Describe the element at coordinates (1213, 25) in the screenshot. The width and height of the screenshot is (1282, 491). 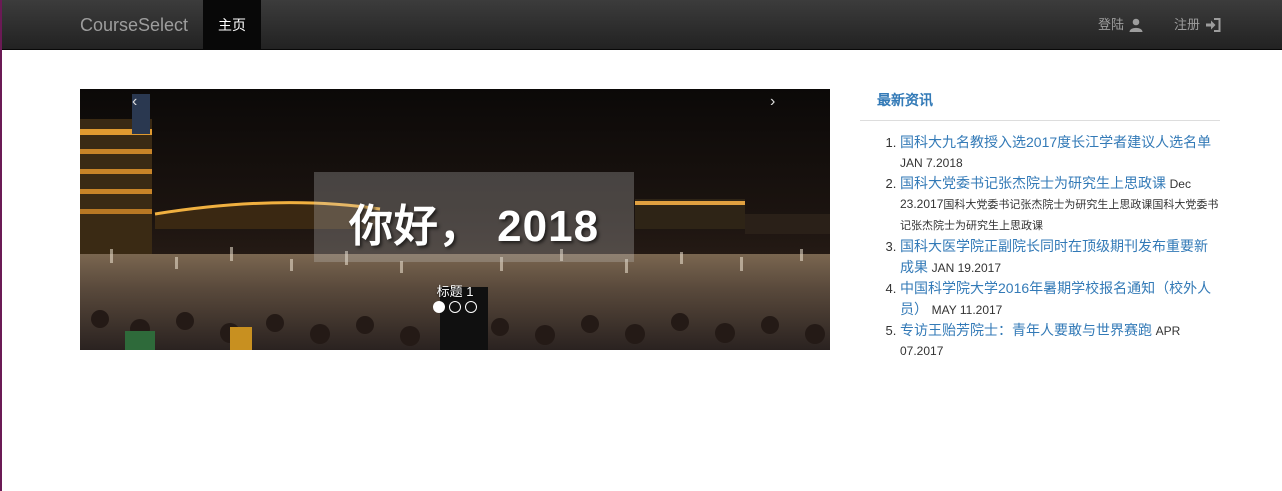
I see `login-enter-icon` at that location.